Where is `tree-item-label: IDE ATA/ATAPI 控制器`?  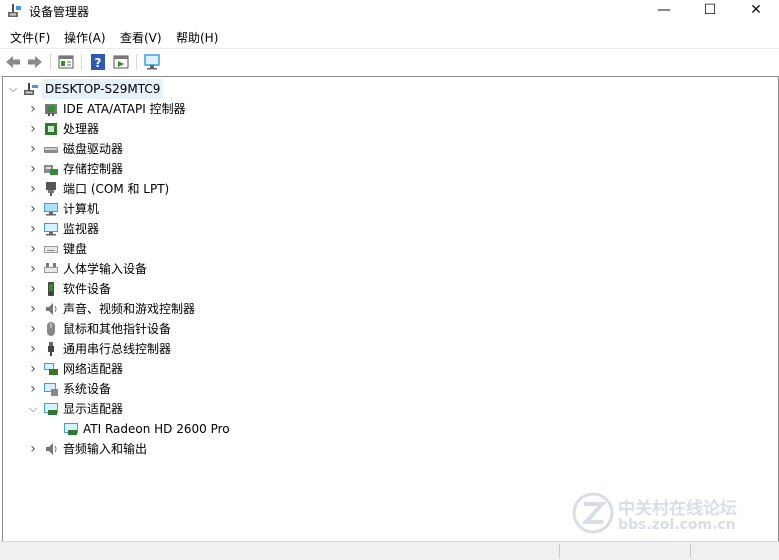
tree-item-label: IDE ATA/ATAPI 控制器 is located at coordinates (124, 109).